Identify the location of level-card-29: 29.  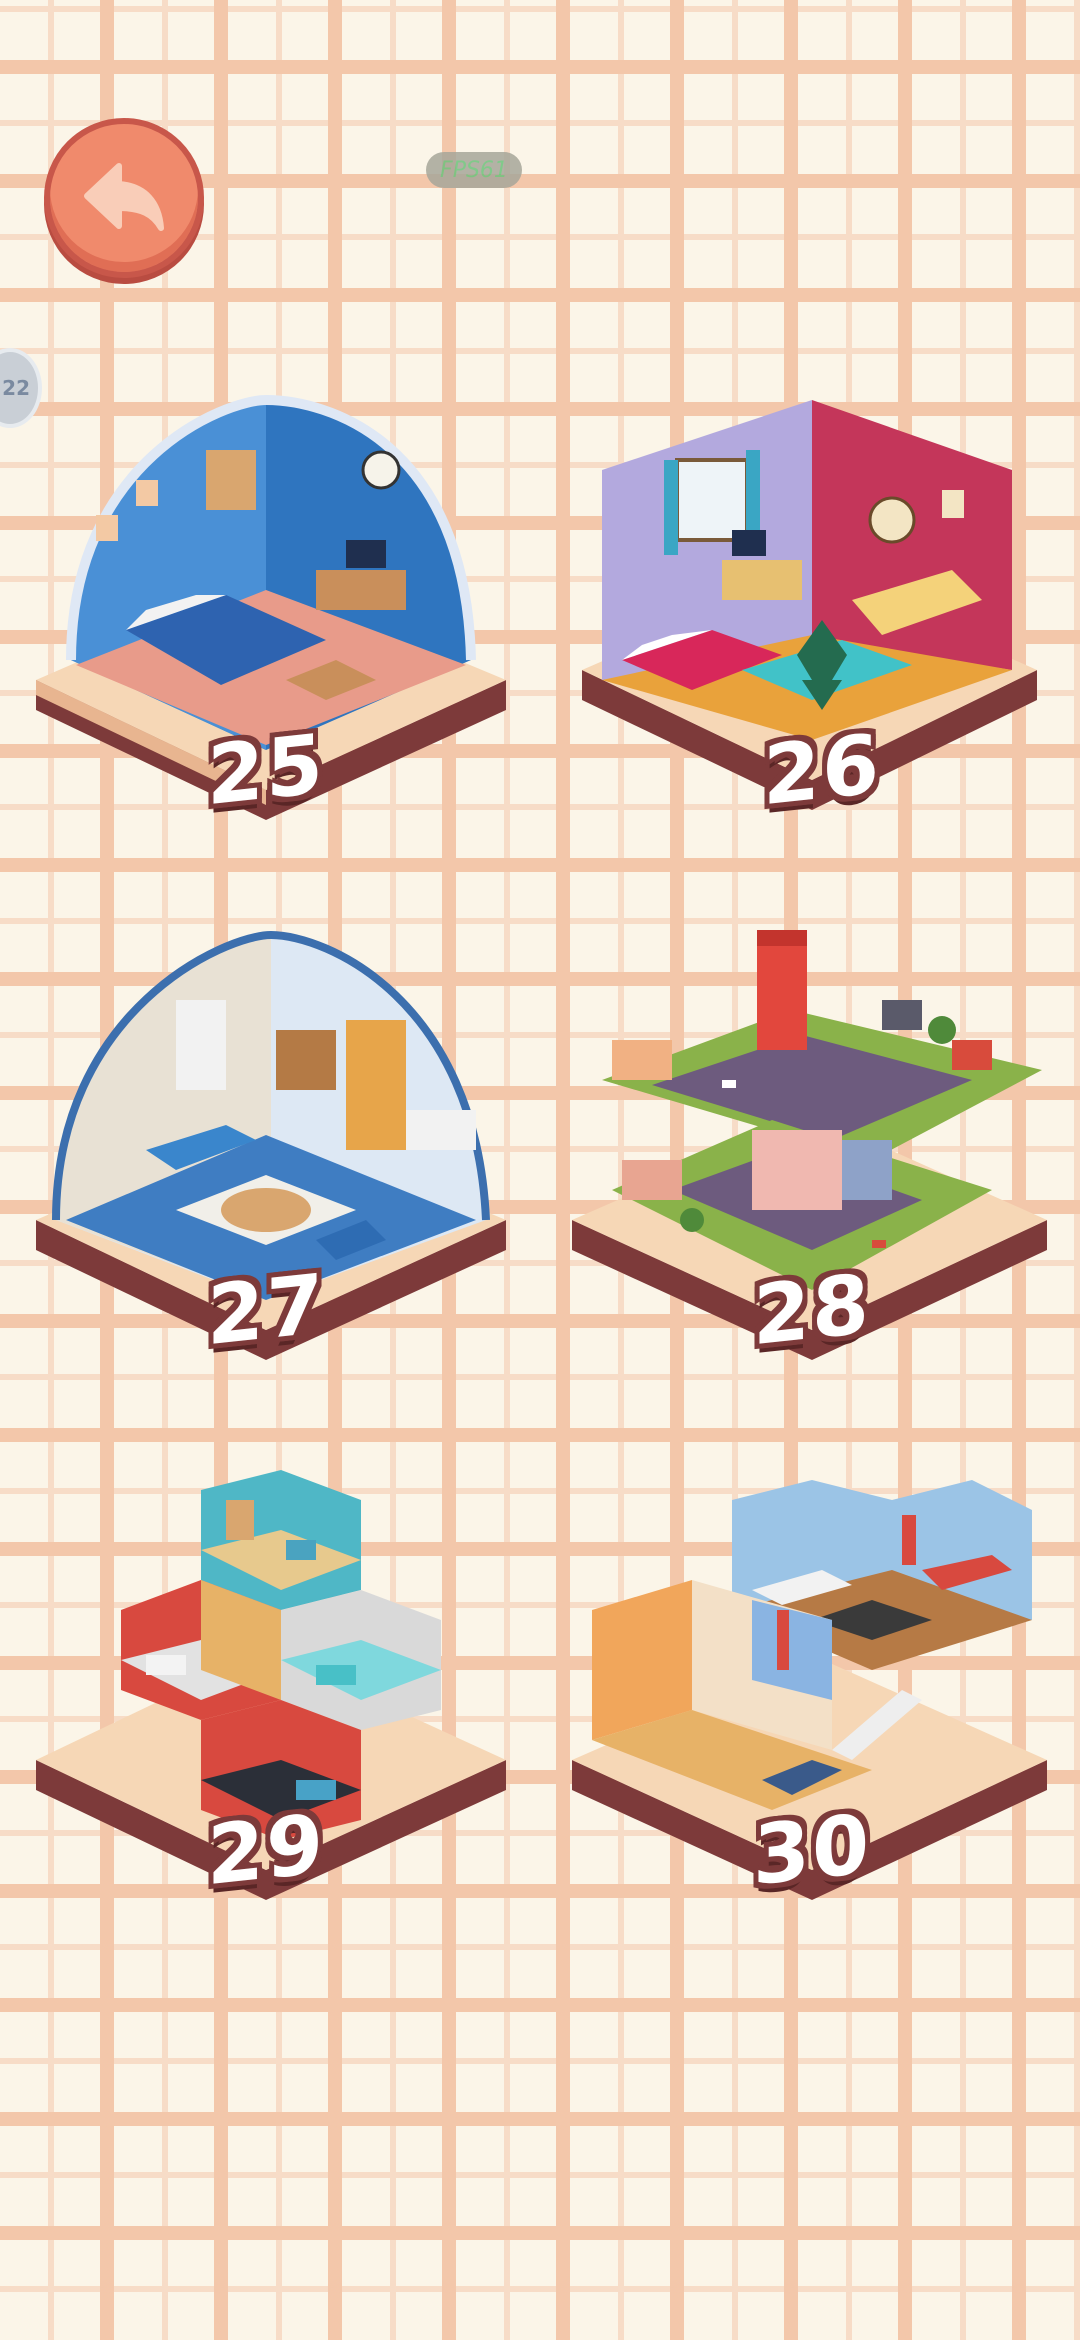
(266, 1682).